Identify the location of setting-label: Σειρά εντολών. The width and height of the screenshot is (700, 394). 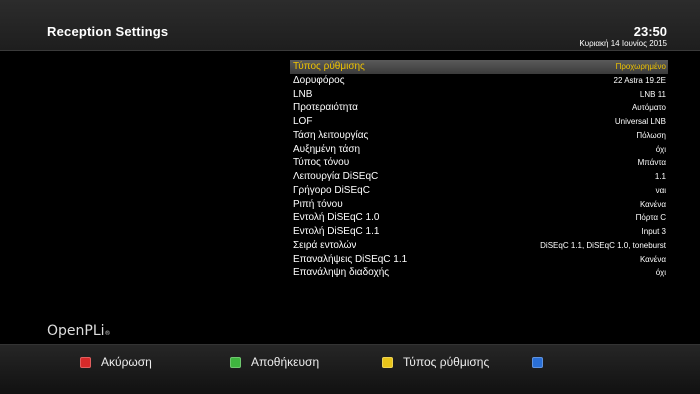
(325, 245).